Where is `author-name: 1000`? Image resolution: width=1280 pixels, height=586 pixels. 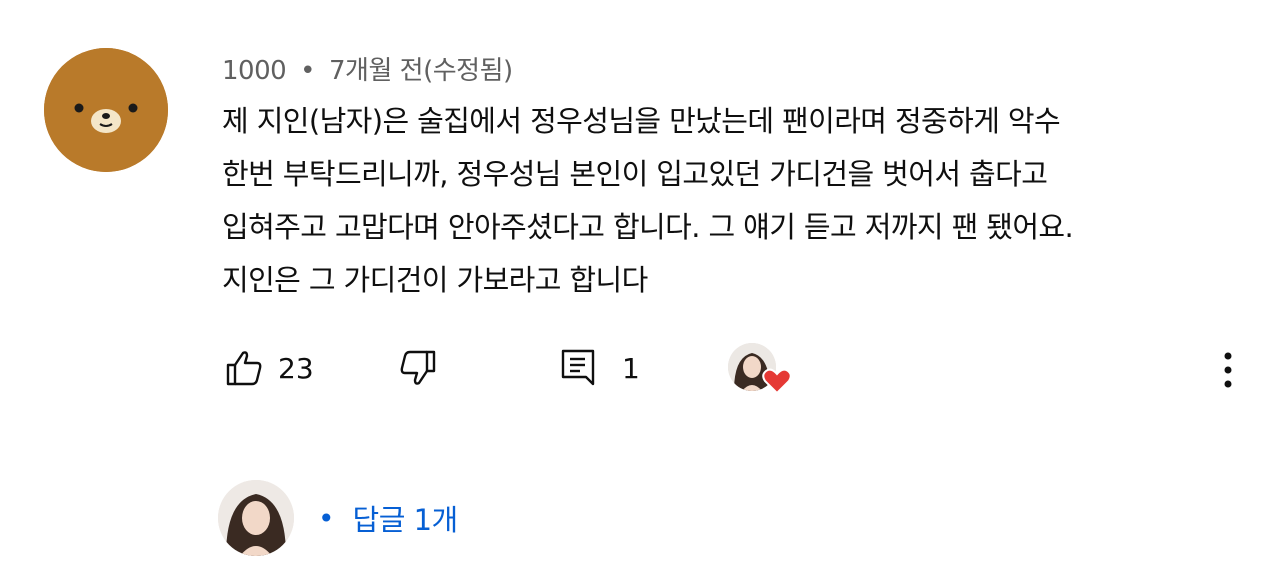
author-name: 1000 is located at coordinates (254, 71).